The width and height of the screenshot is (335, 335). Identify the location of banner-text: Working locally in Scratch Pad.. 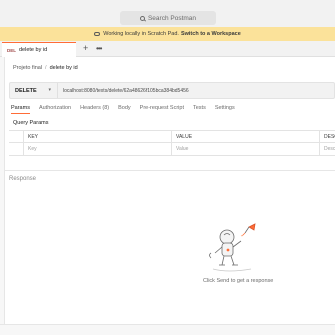
(141, 34).